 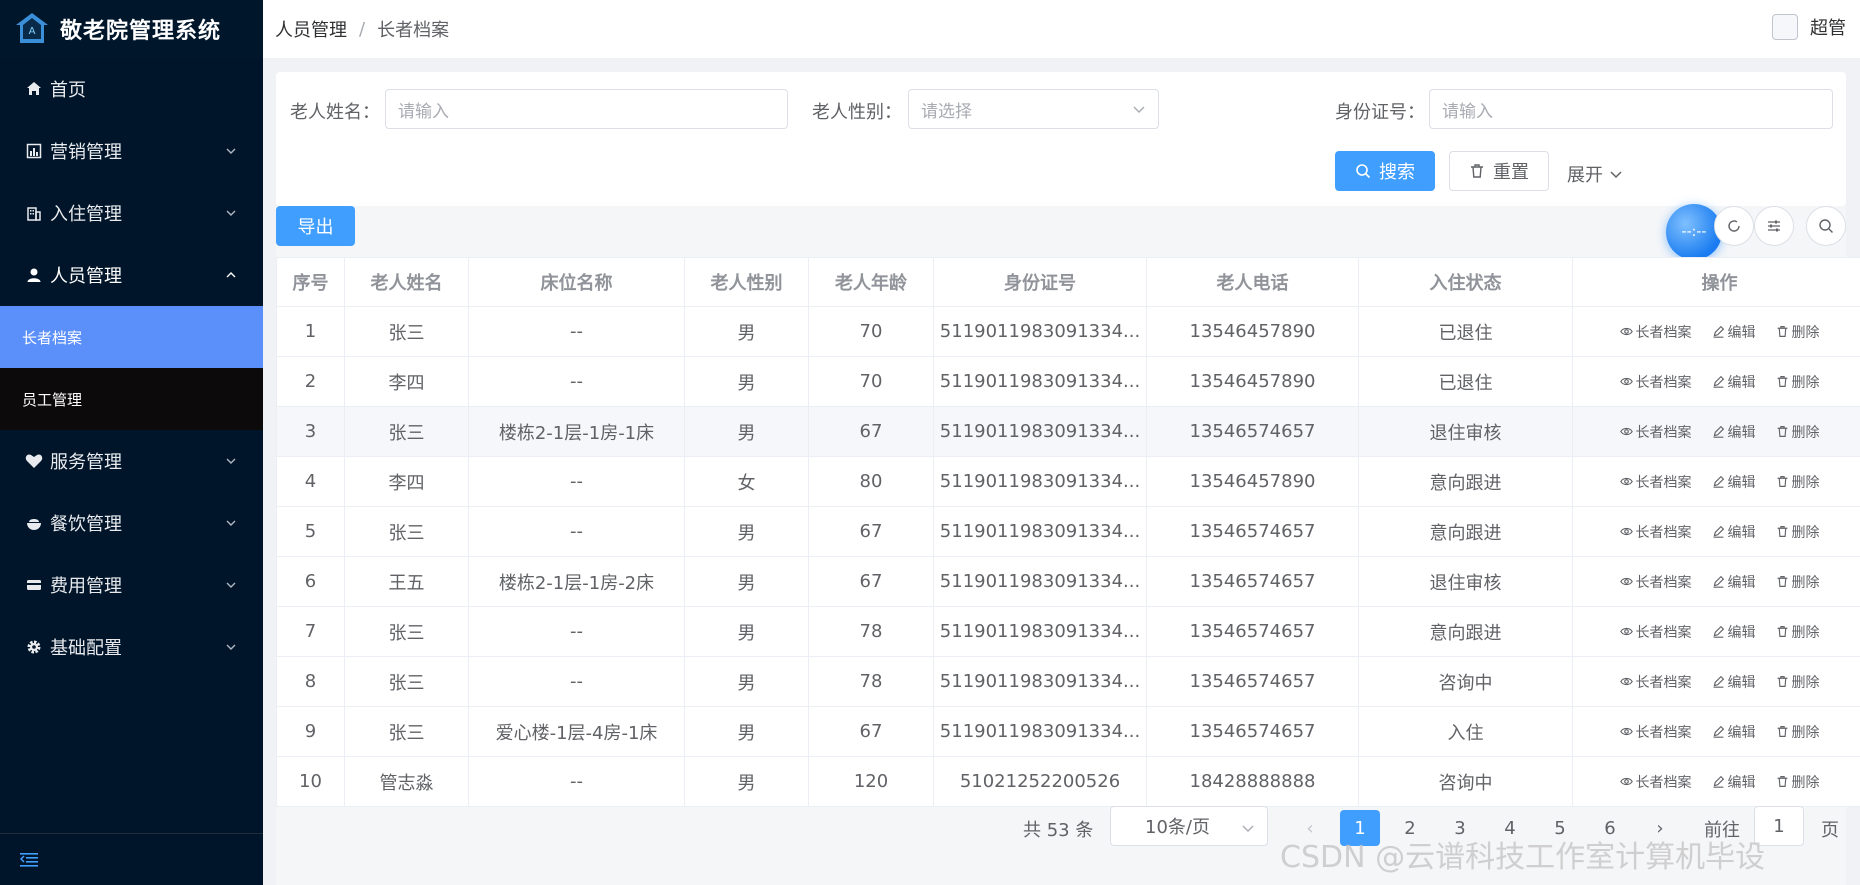 I want to click on floating-assistant-button: --:--, so click(x=1694, y=232).